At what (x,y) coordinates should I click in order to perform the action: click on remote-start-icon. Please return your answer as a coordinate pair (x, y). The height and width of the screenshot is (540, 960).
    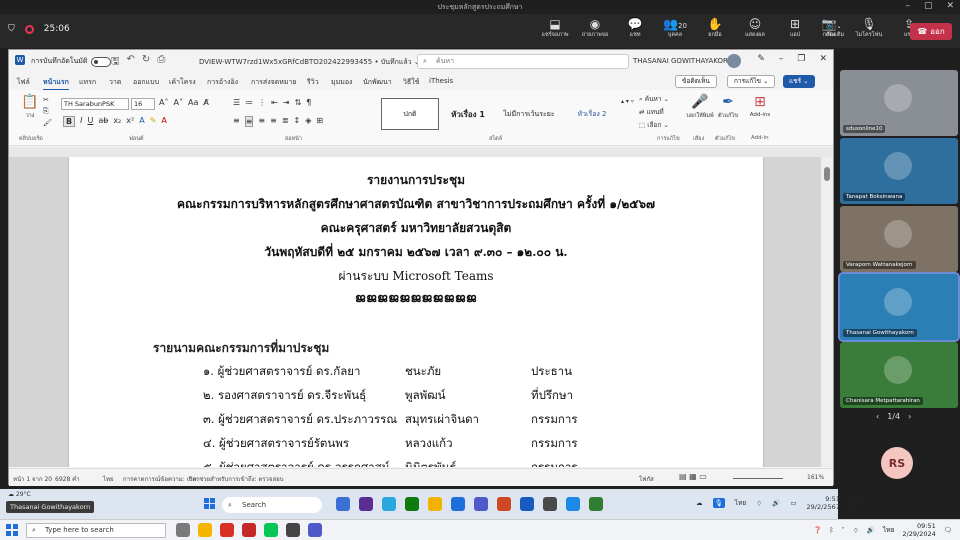
    Looking at the image, I should click on (209, 503).